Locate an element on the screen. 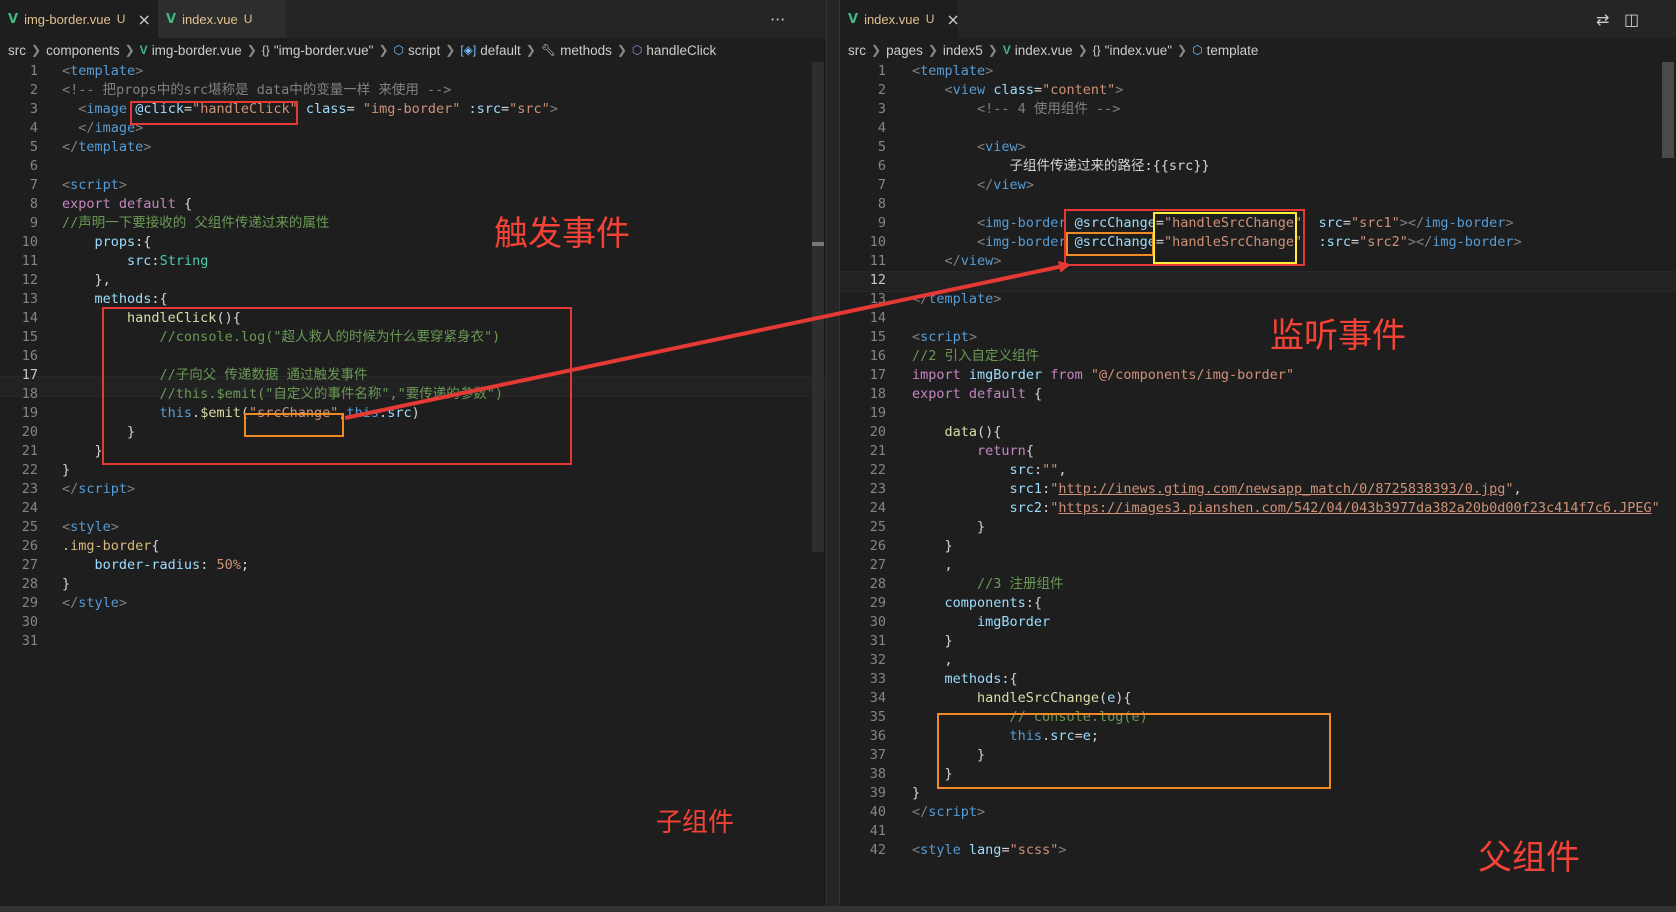  annotation-listen-event: 监听事件 is located at coordinates (1338, 336).